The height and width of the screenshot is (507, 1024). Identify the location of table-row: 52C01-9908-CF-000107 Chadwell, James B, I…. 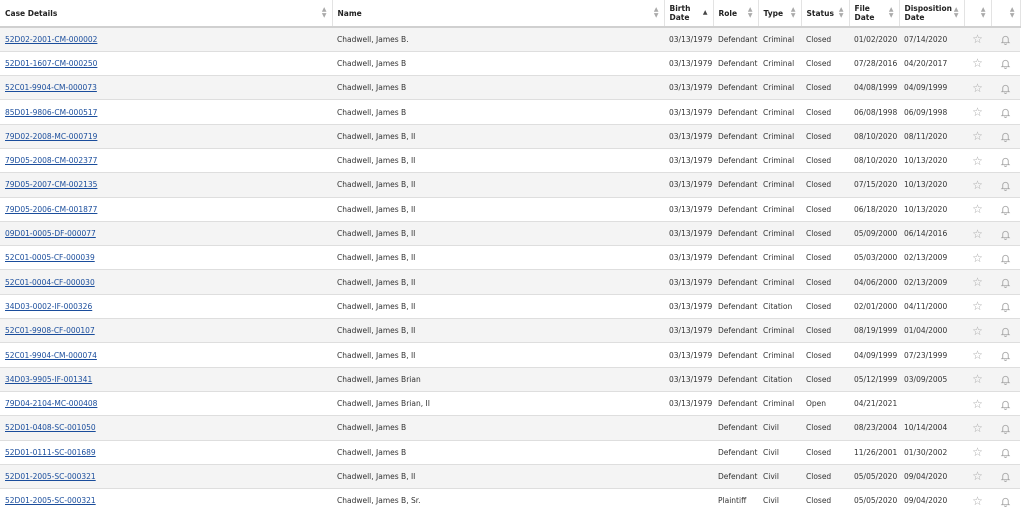
(510, 331).